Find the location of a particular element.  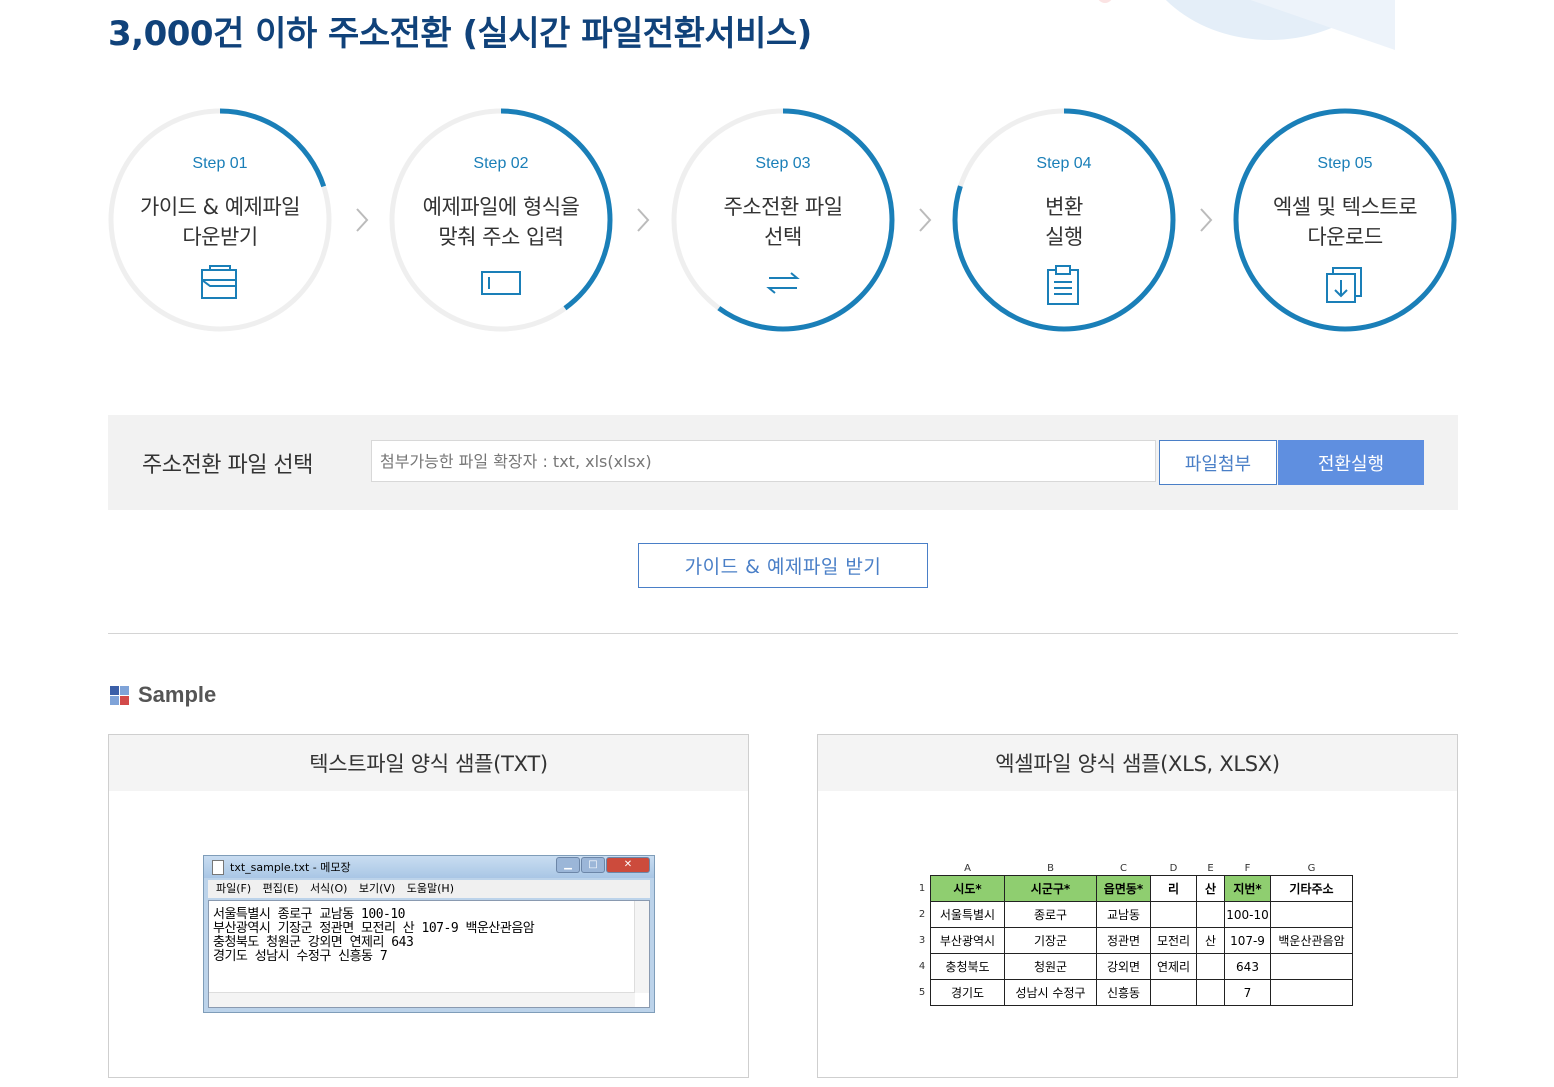

step-number: Step 01 is located at coordinates (220, 163).